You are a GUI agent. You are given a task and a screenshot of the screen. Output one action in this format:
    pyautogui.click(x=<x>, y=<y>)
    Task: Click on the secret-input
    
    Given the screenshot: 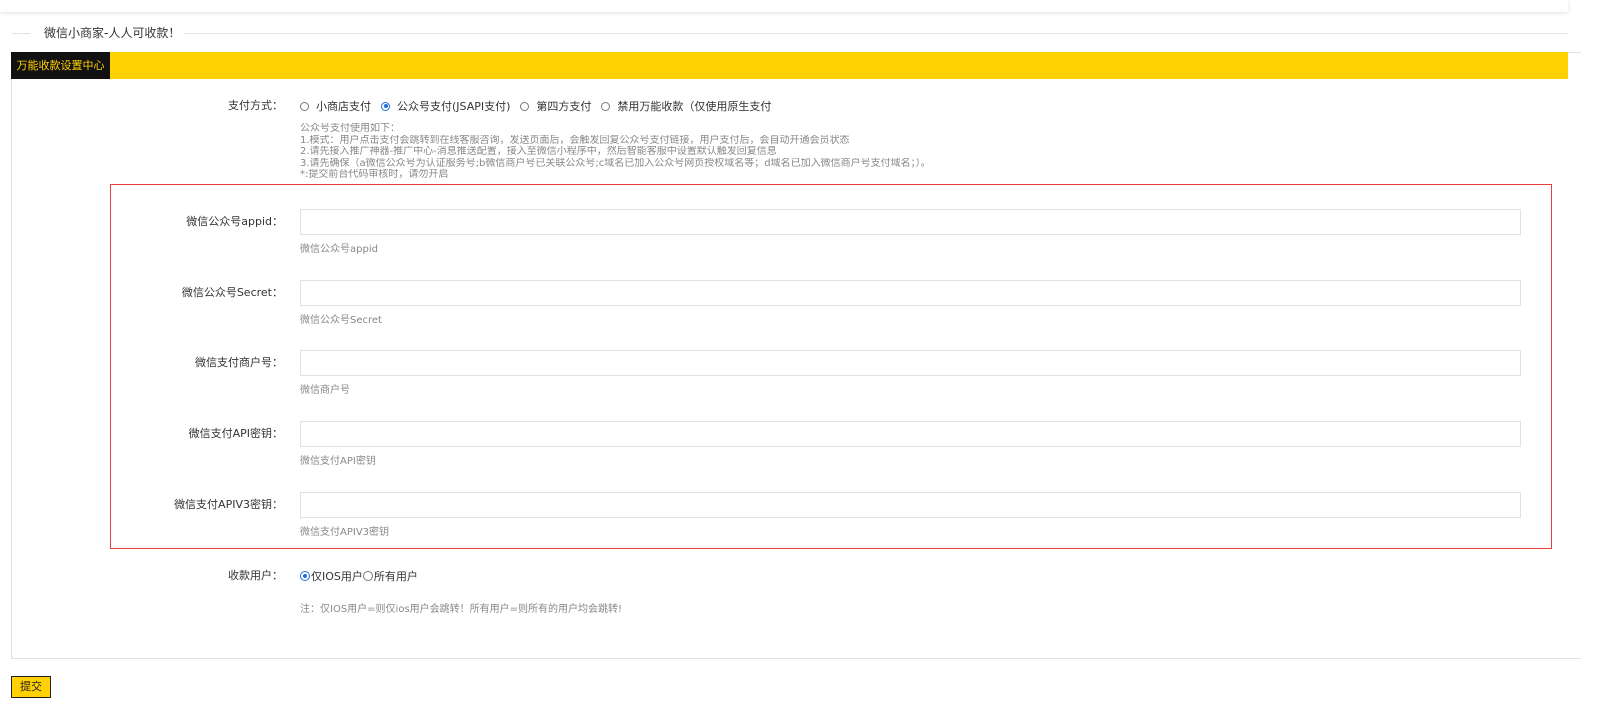 What is the action you would take?
    pyautogui.click(x=910, y=293)
    